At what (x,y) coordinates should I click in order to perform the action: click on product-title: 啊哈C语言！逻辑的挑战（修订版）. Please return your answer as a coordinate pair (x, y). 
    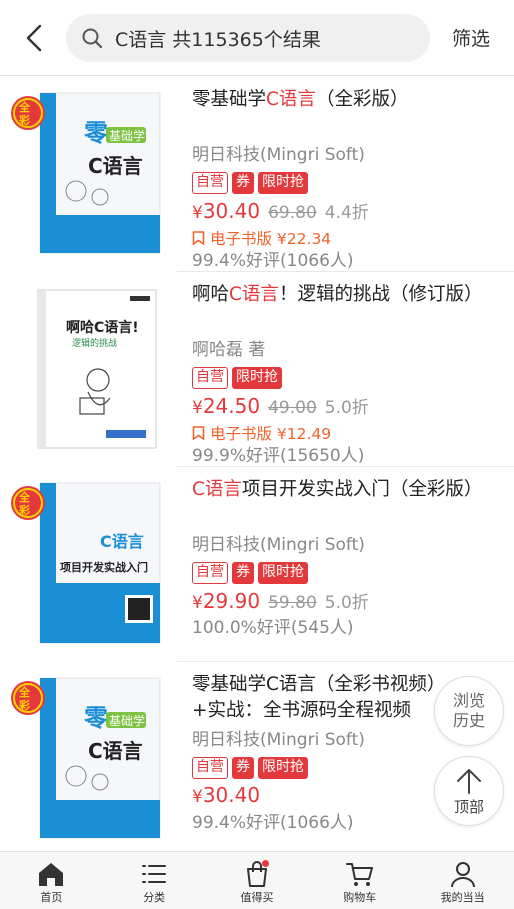
    Looking at the image, I should click on (347, 308).